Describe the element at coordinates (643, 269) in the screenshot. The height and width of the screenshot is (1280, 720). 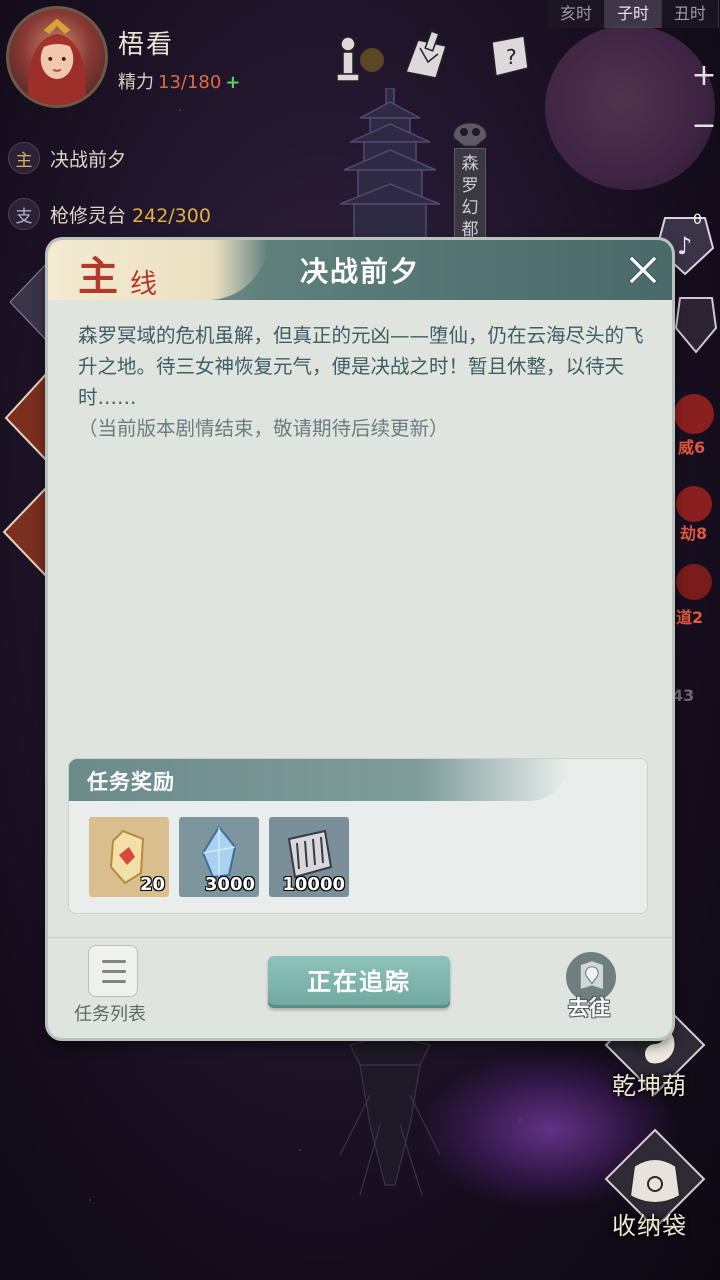
I see `close-icon: X` at that location.